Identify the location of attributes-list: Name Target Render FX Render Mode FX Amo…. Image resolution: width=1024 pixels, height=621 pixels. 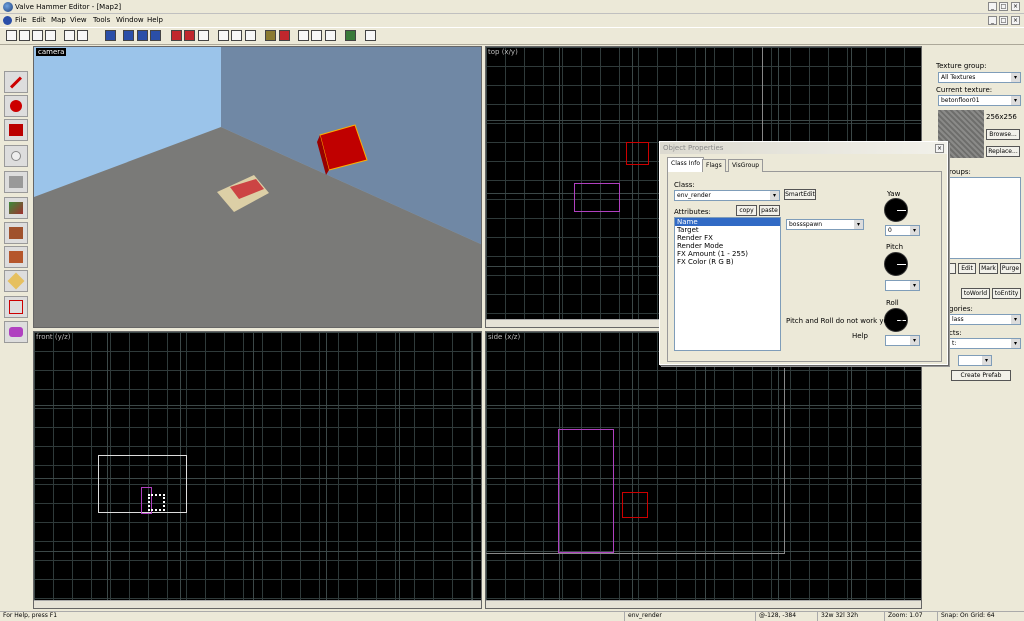
(727, 284).